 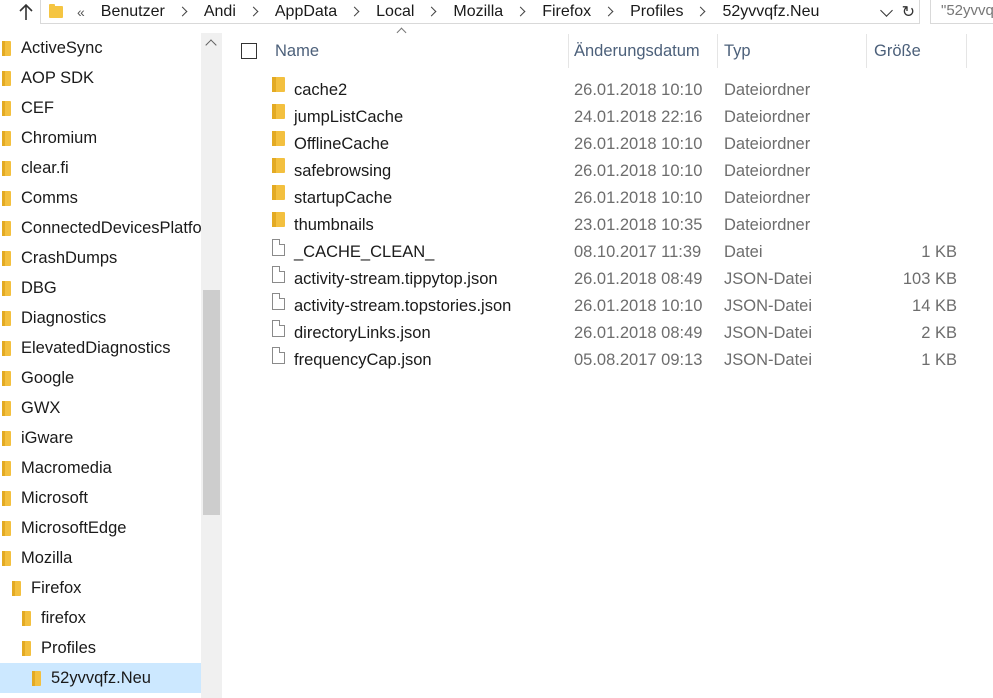 I want to click on chevron-down-icon, so click(x=886, y=10).